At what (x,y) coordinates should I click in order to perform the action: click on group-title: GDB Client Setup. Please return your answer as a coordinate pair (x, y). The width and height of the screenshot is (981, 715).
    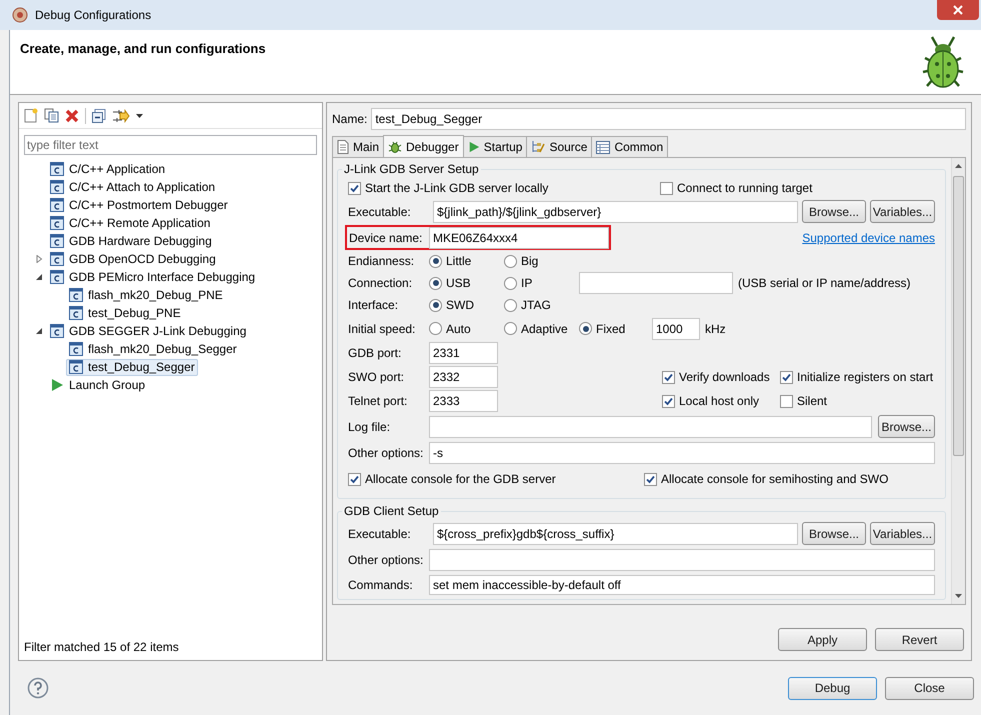
    Looking at the image, I should click on (391, 511).